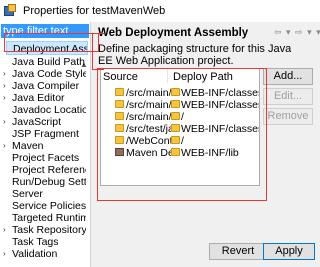  I want to click on tree-item-javascript: JavaScript, so click(49, 122).